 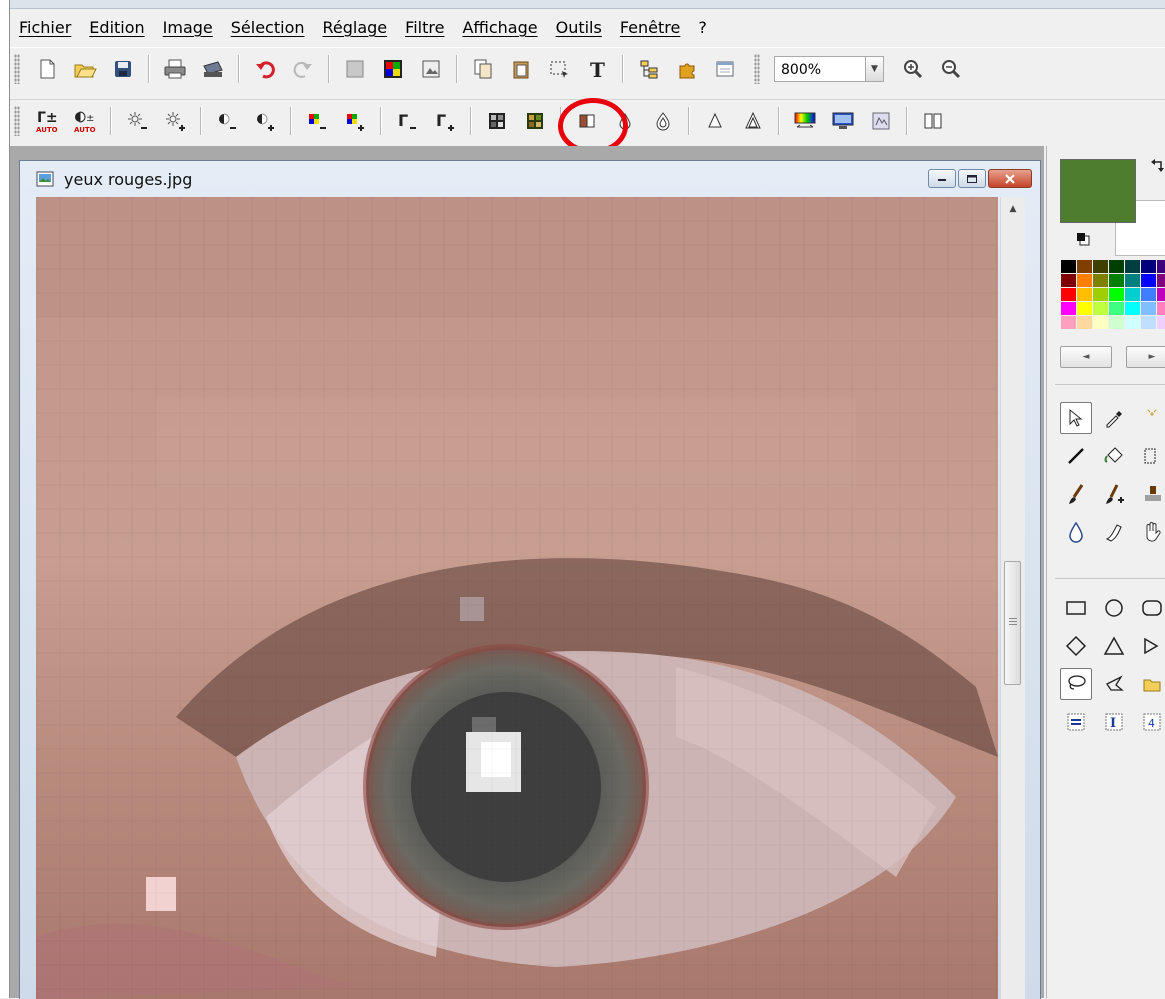 I want to click on select-area-icon, so click(x=559, y=69).